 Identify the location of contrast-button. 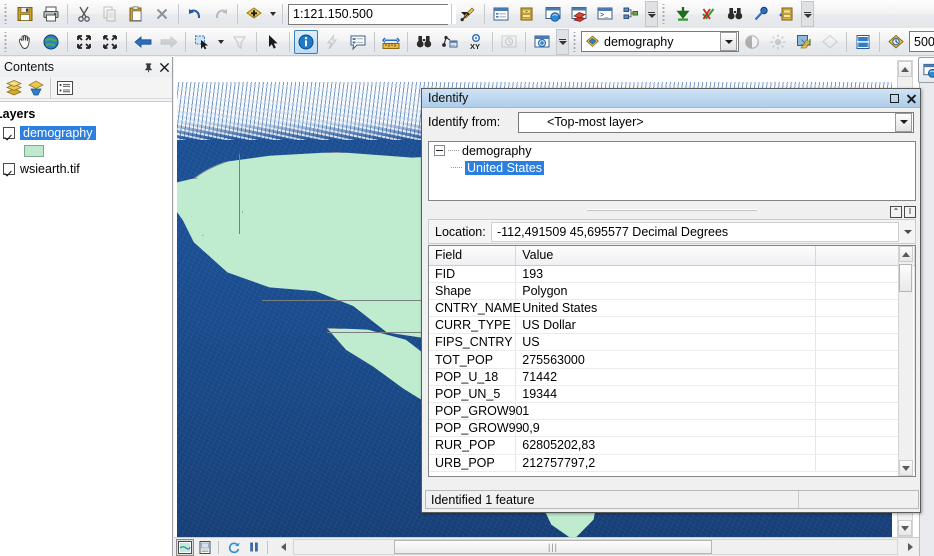
(752, 42).